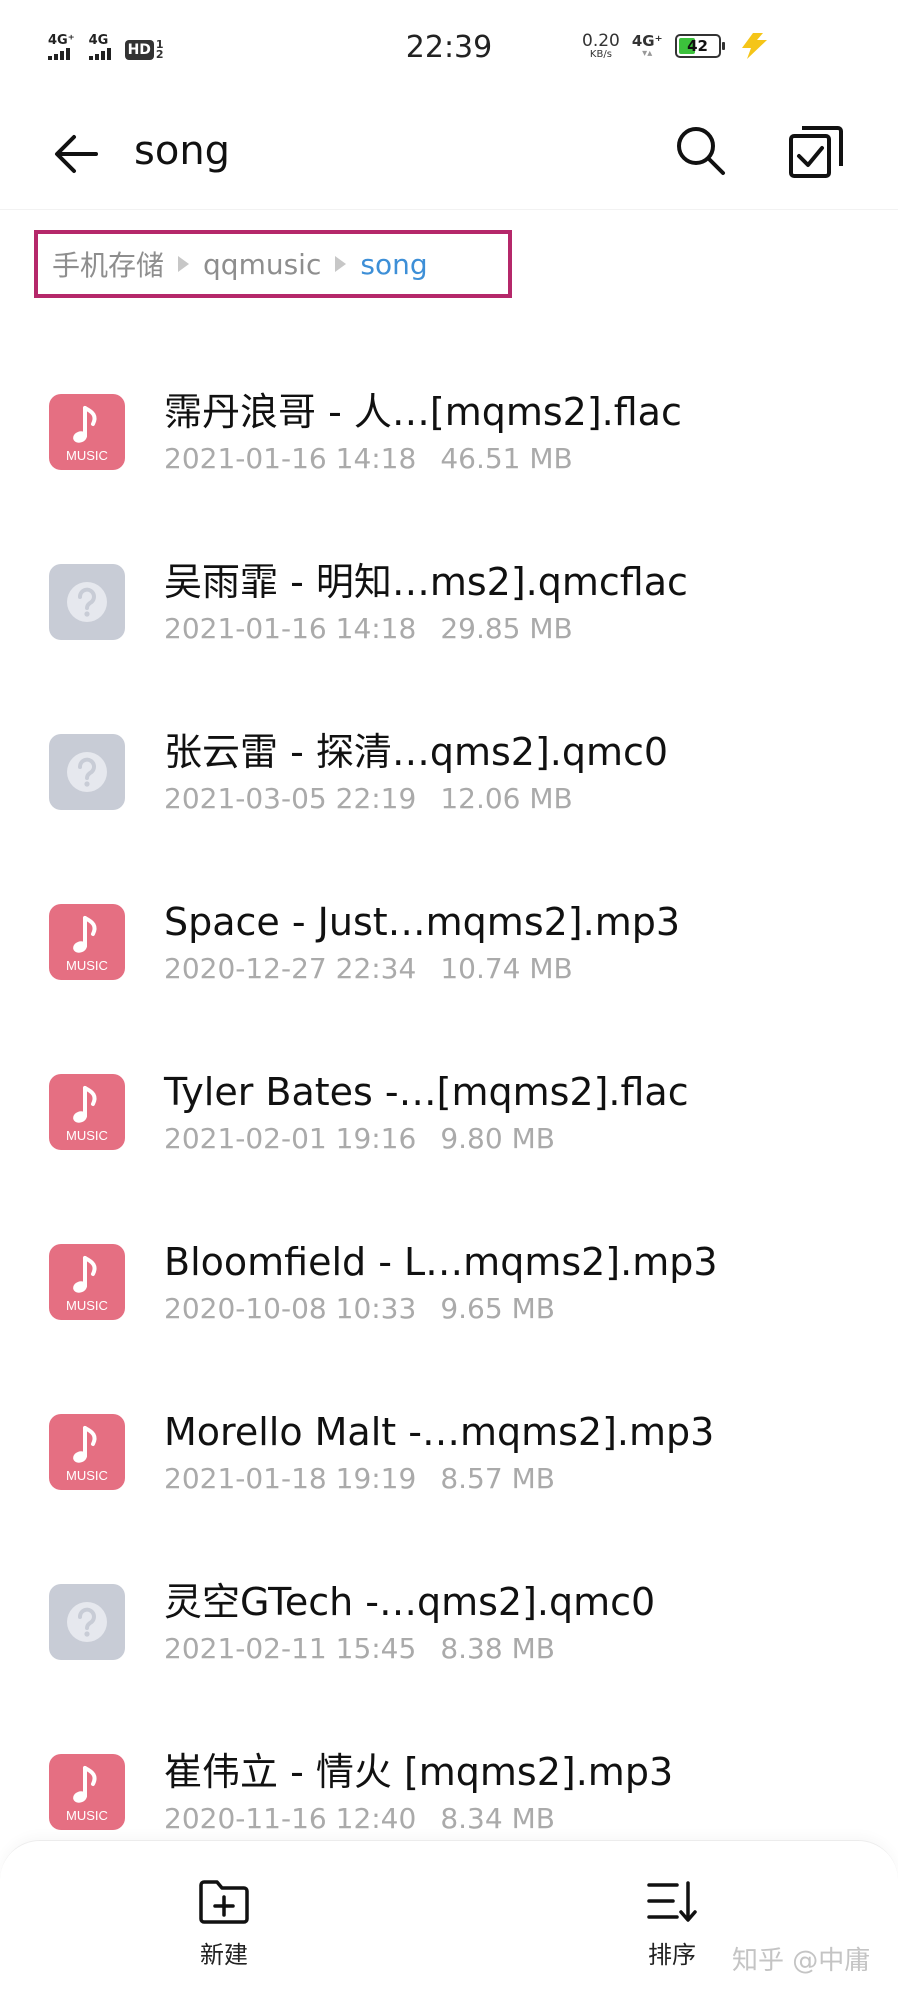  Describe the element at coordinates (672, 1929) in the screenshot. I see `sort-button: 排序` at that location.